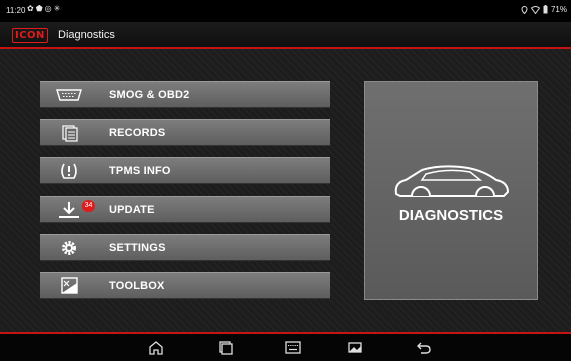 The image size is (571, 361). Describe the element at coordinates (226, 347) in the screenshot. I see `recent-apps-icon` at that location.